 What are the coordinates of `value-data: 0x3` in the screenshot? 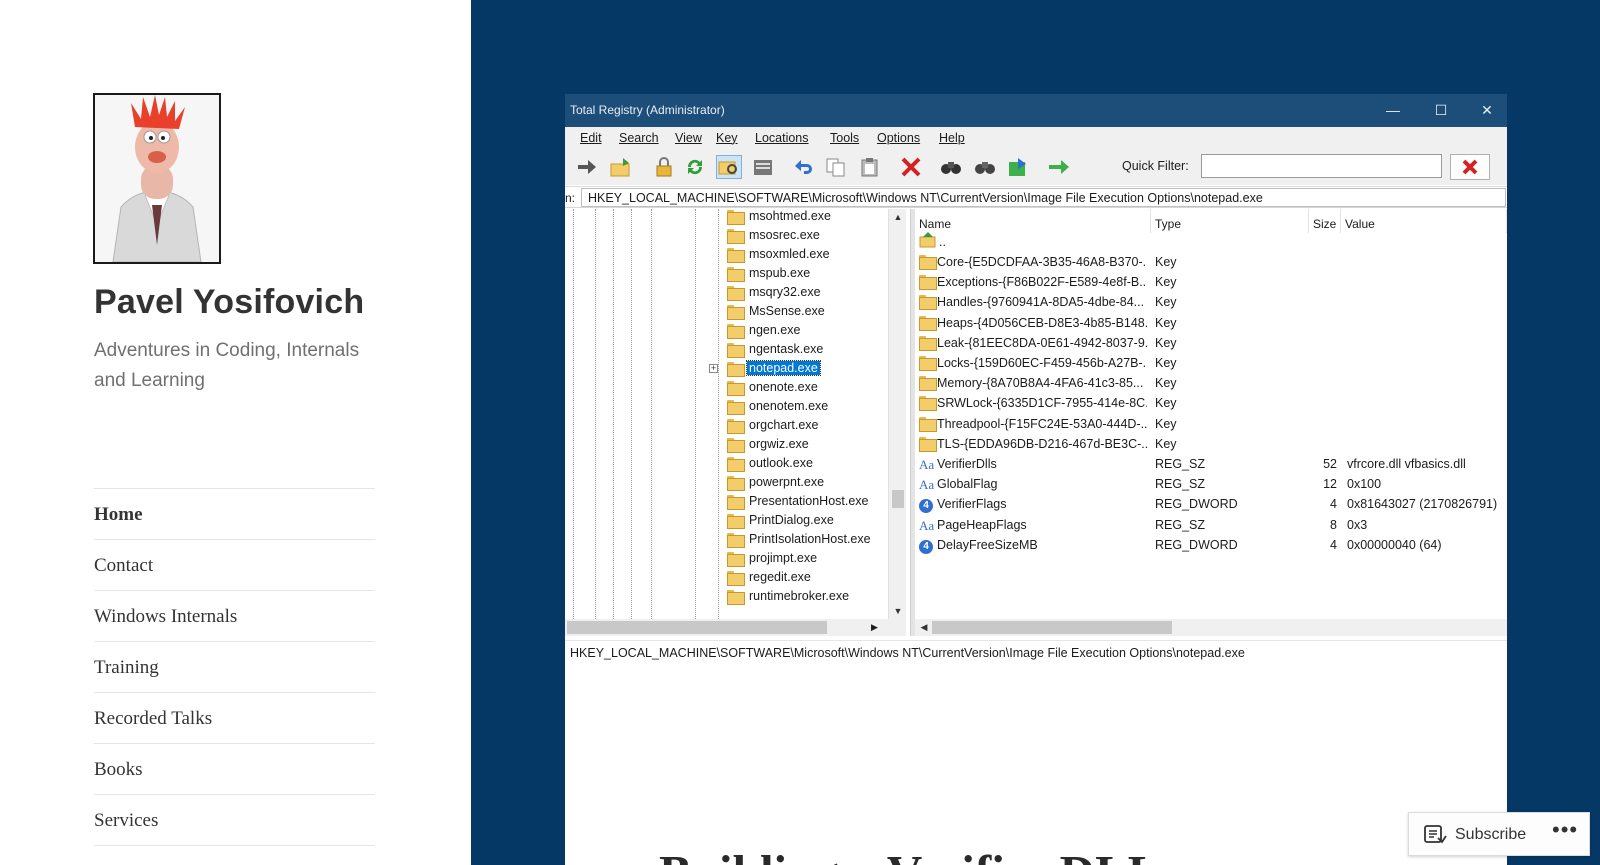 It's located at (1357, 524).